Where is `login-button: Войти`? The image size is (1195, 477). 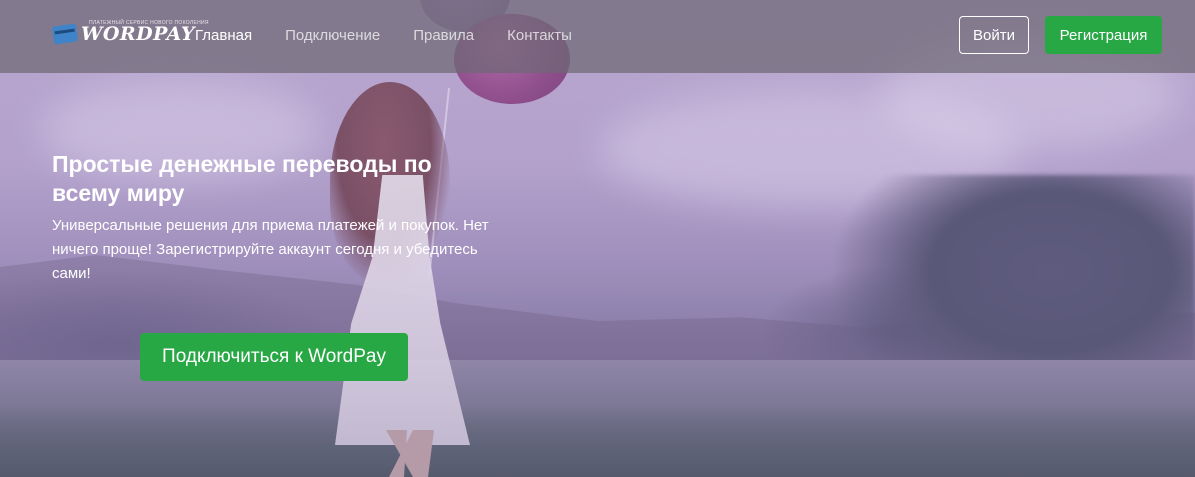
login-button: Войти is located at coordinates (994, 35).